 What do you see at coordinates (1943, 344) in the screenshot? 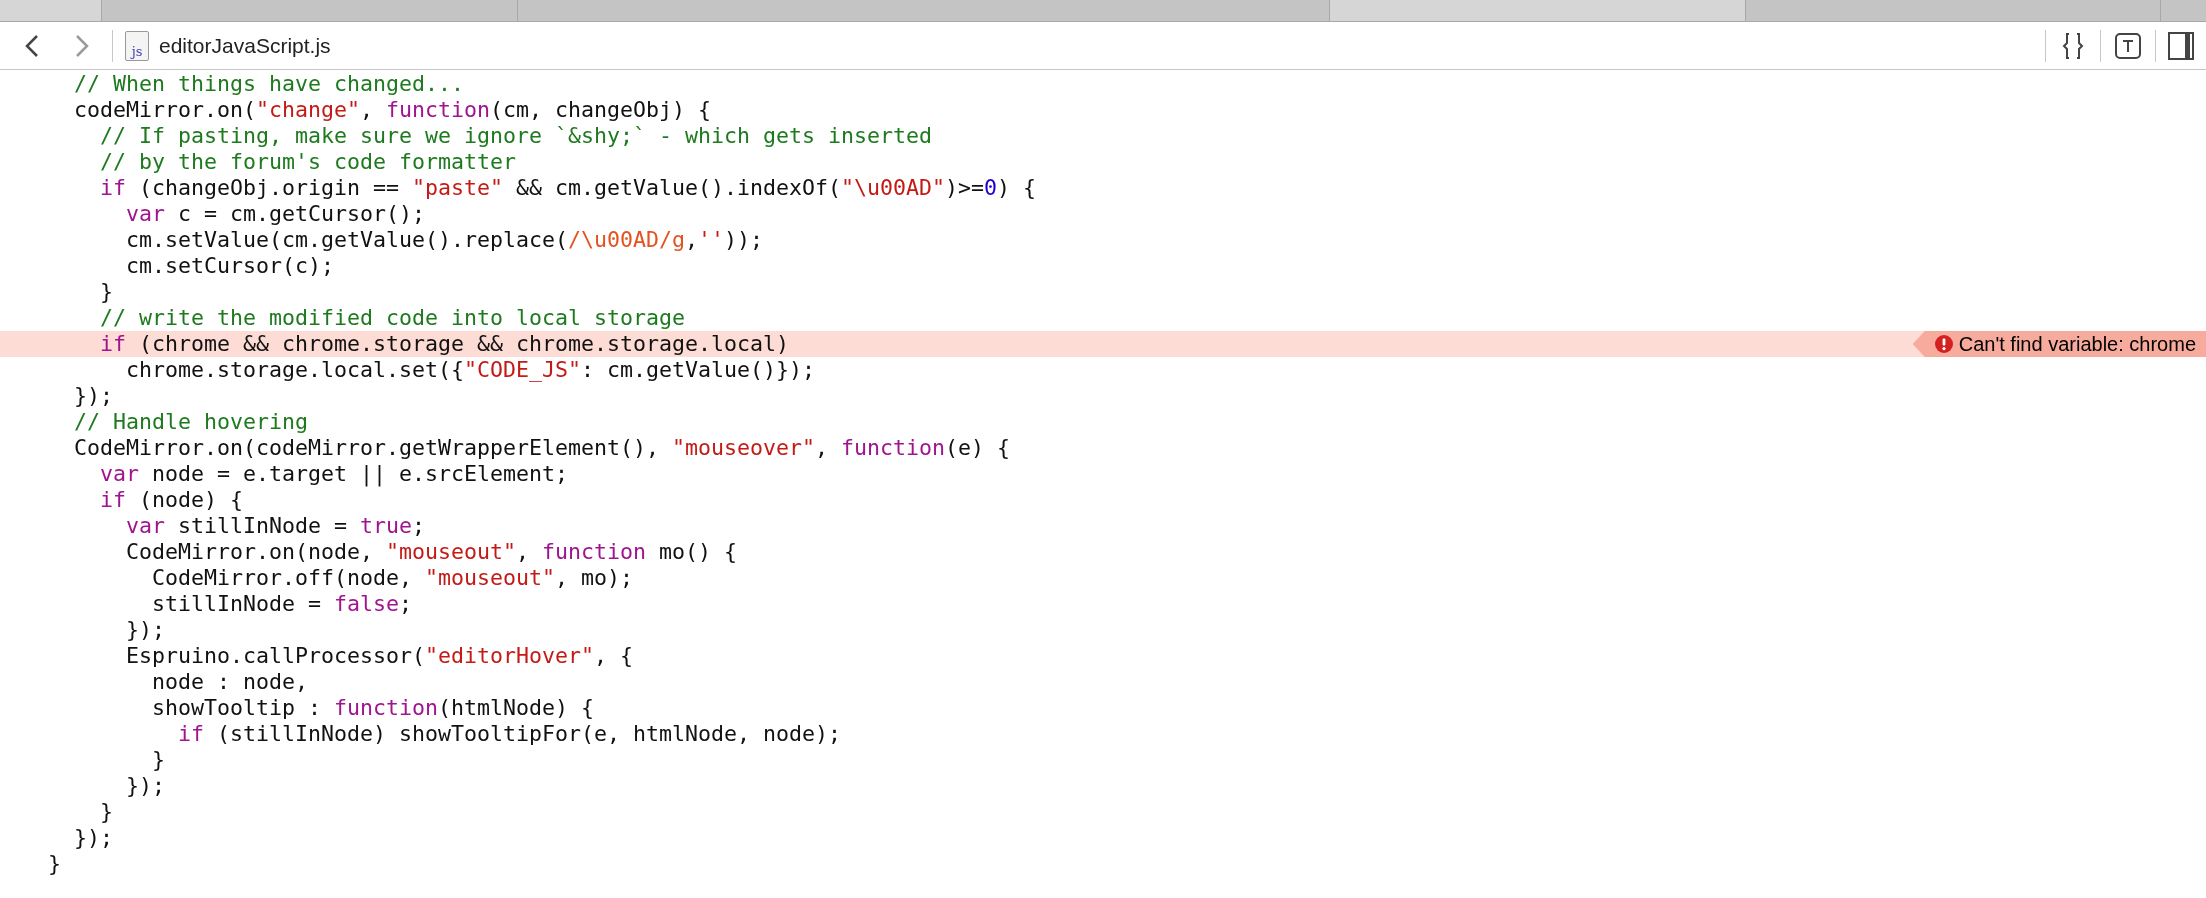
I see `error-icon` at bounding box center [1943, 344].